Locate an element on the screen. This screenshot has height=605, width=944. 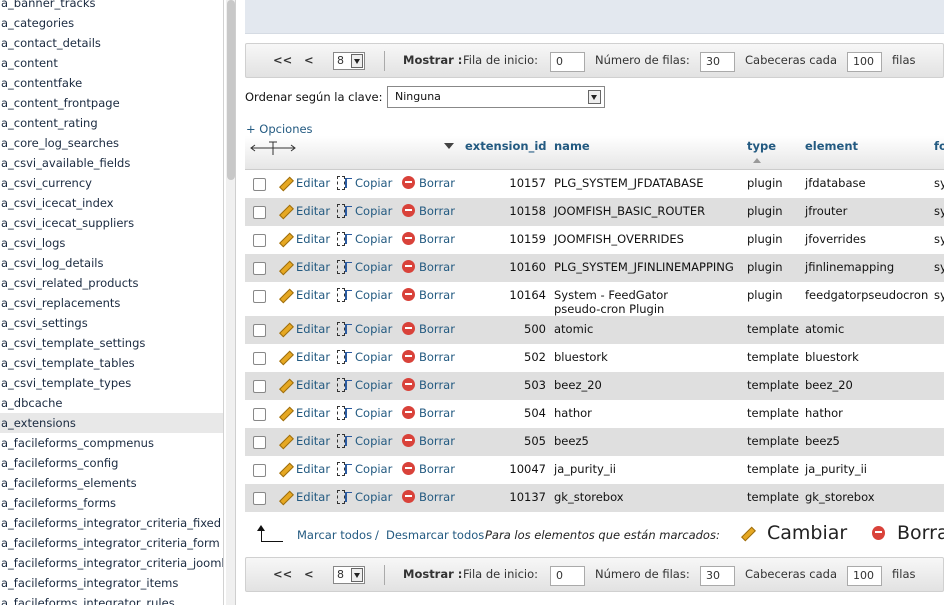
sidebar-table-item: a_facileforms_elements is located at coordinates (111, 483).